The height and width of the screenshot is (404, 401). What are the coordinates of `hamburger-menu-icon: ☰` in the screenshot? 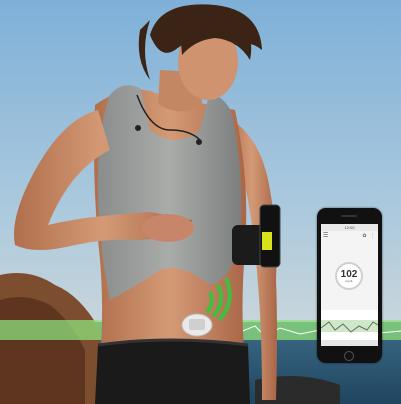 It's located at (325, 236).